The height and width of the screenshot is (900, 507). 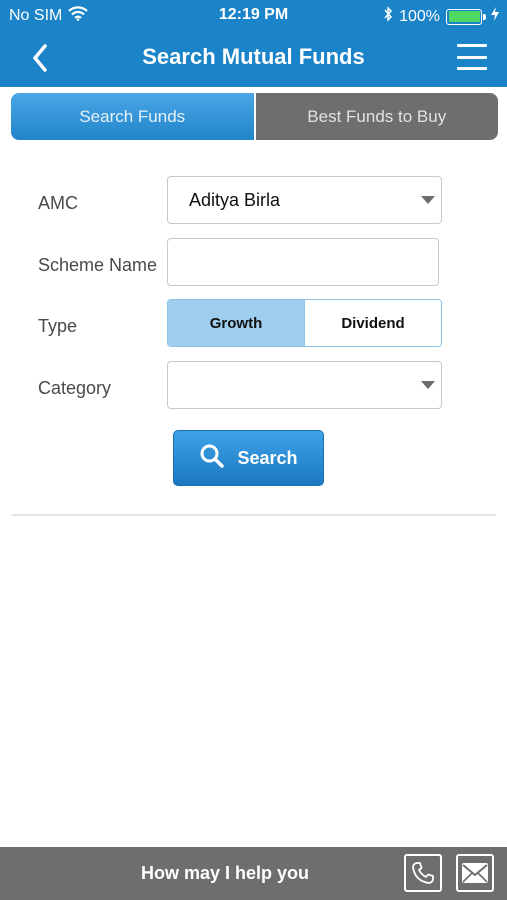 I want to click on amc-label: AMC, so click(x=58, y=203).